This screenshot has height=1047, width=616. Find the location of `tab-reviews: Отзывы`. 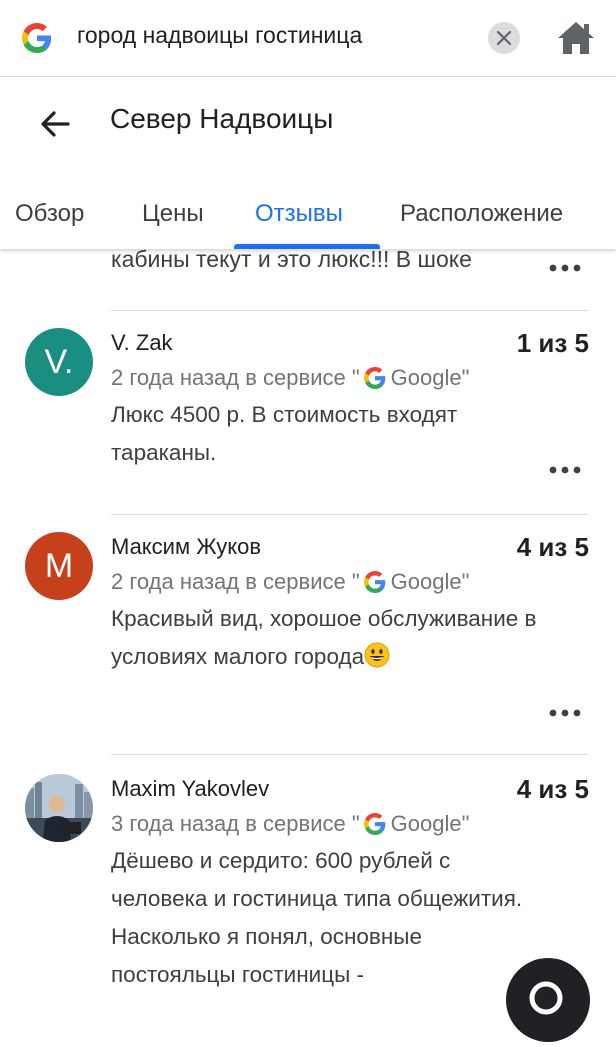

tab-reviews: Отзывы is located at coordinates (299, 214).